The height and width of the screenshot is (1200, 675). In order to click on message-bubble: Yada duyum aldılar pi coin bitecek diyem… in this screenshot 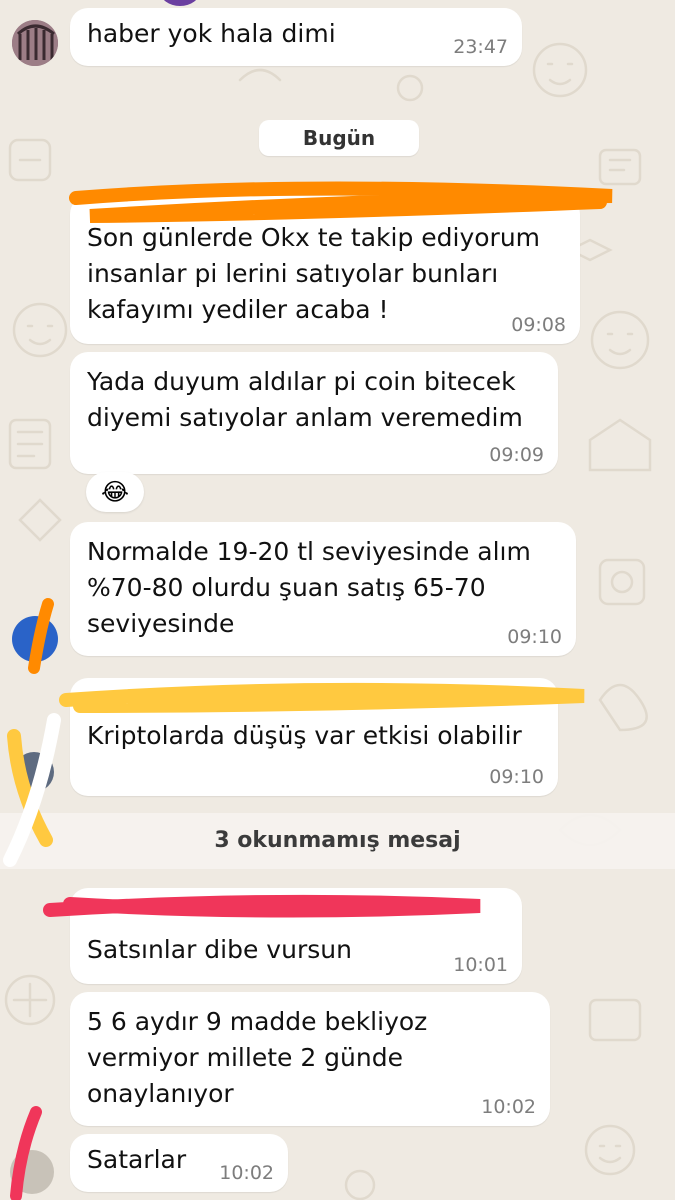, I will do `click(314, 413)`.